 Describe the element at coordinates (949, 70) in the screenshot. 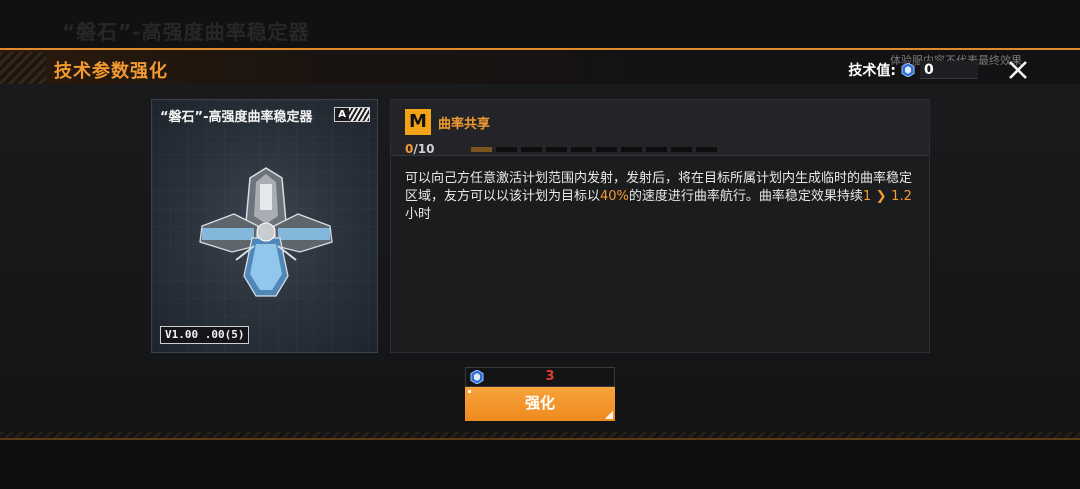

I see `tech-value-amount: 0` at that location.